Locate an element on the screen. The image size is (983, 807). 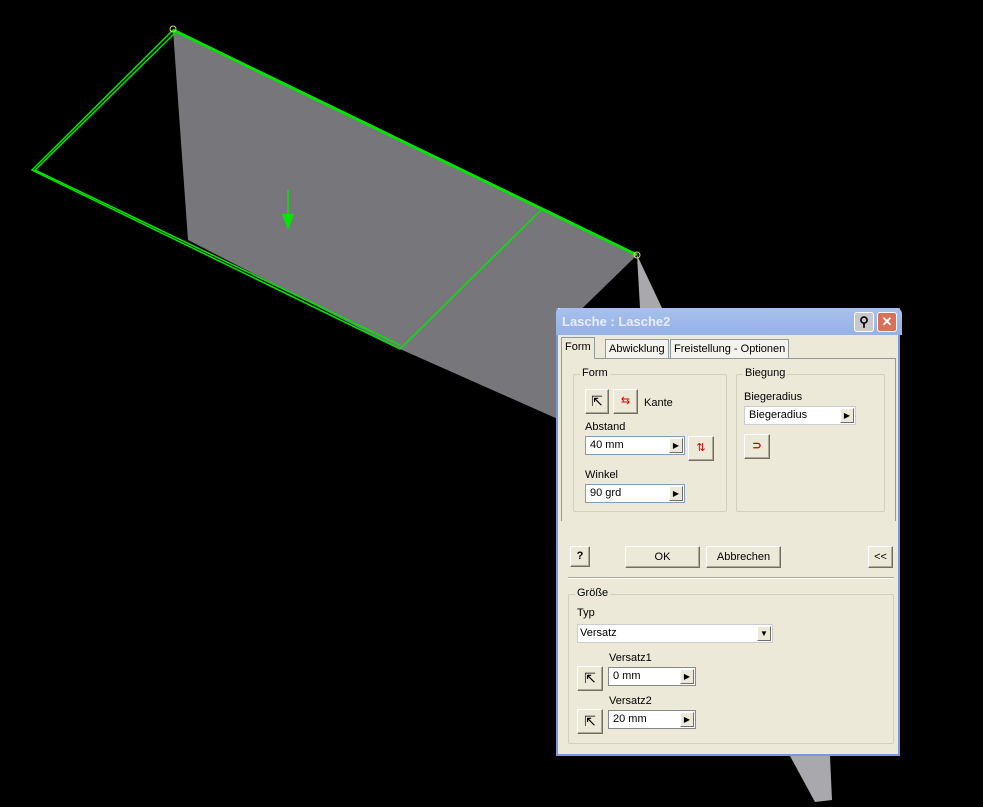
biegung-group: Biegung Biegeradius Biegeradius ▶ ⊃ is located at coordinates (810, 439).